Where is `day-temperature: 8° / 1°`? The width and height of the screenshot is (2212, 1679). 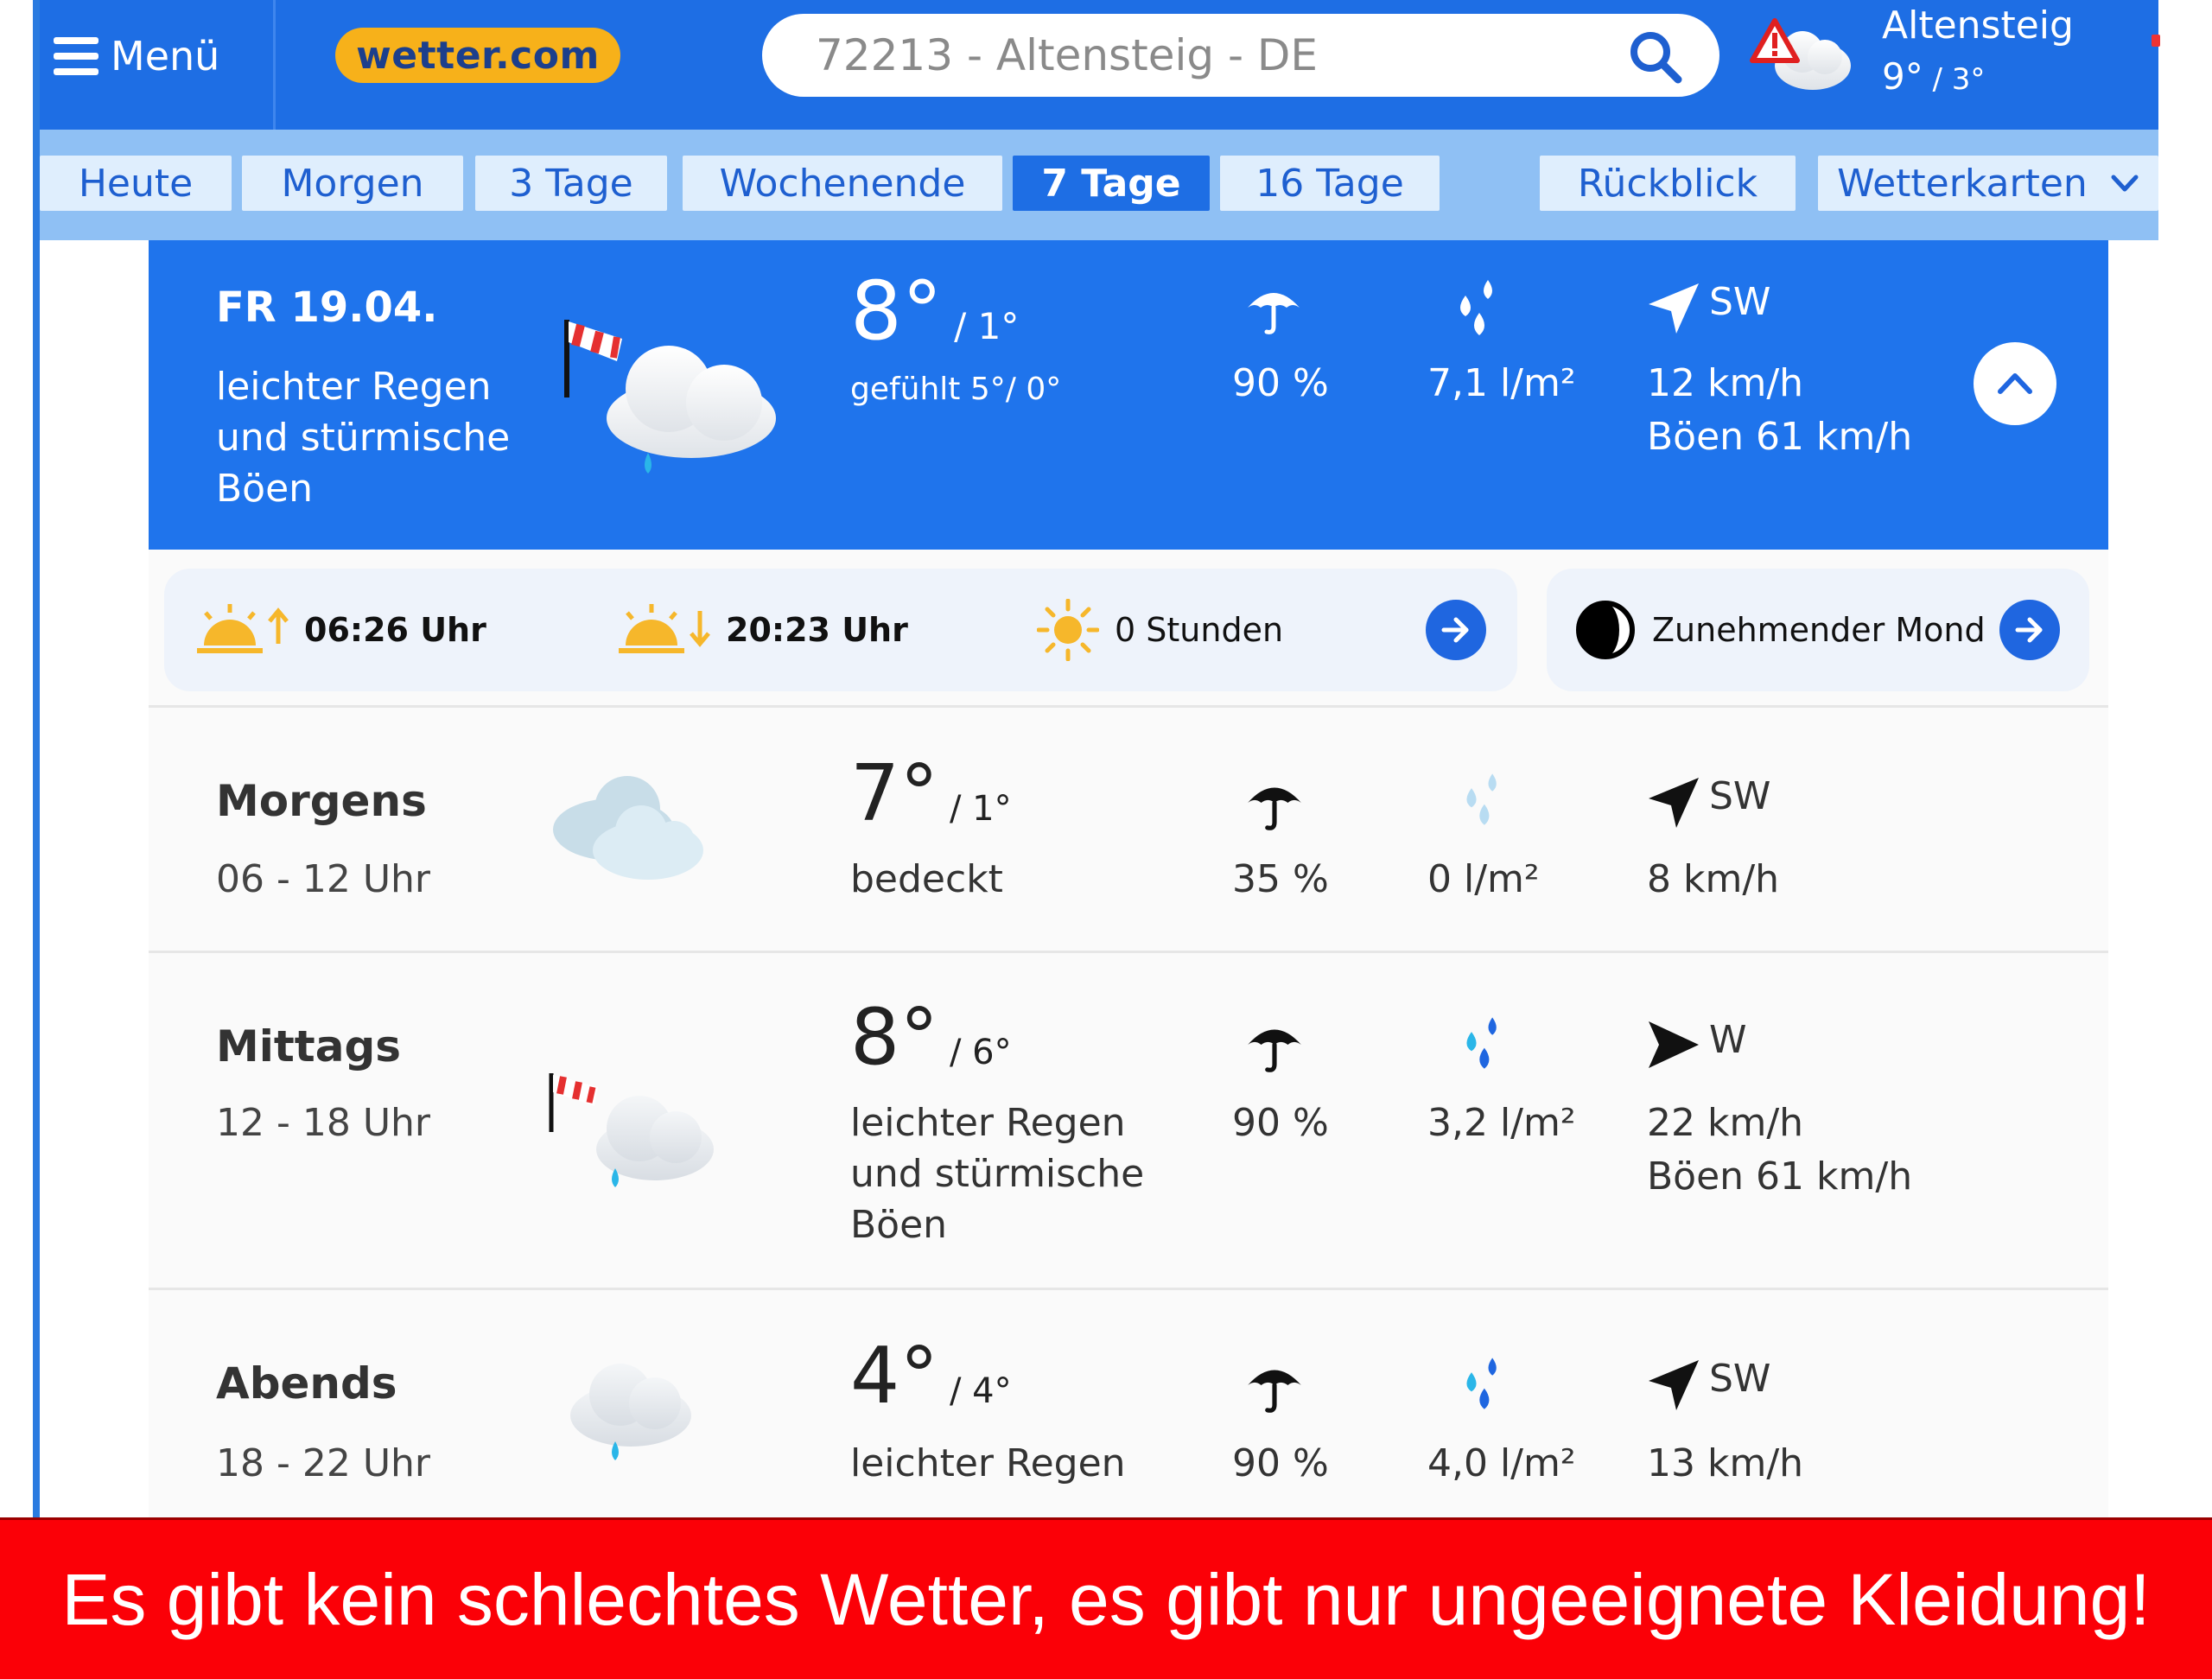 day-temperature: 8° / 1° is located at coordinates (934, 311).